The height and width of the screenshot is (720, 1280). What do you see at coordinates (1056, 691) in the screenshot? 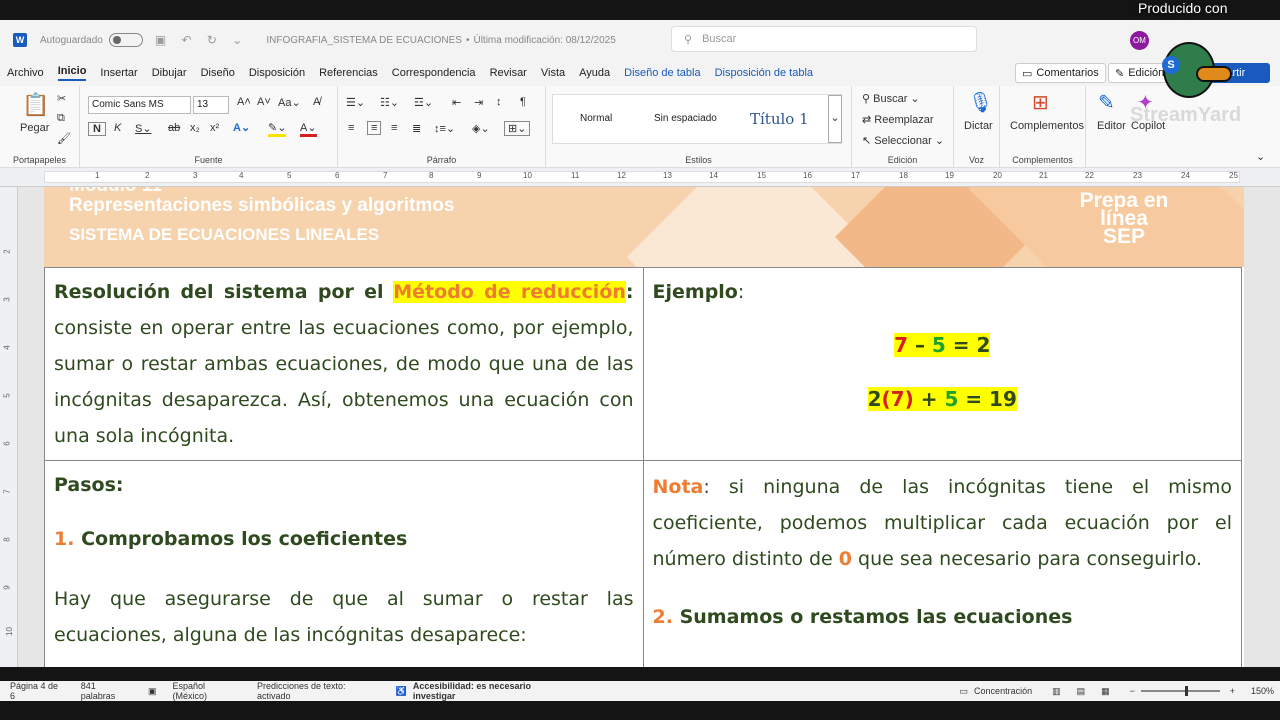
I see `read-mode-icon: ▥` at bounding box center [1056, 691].